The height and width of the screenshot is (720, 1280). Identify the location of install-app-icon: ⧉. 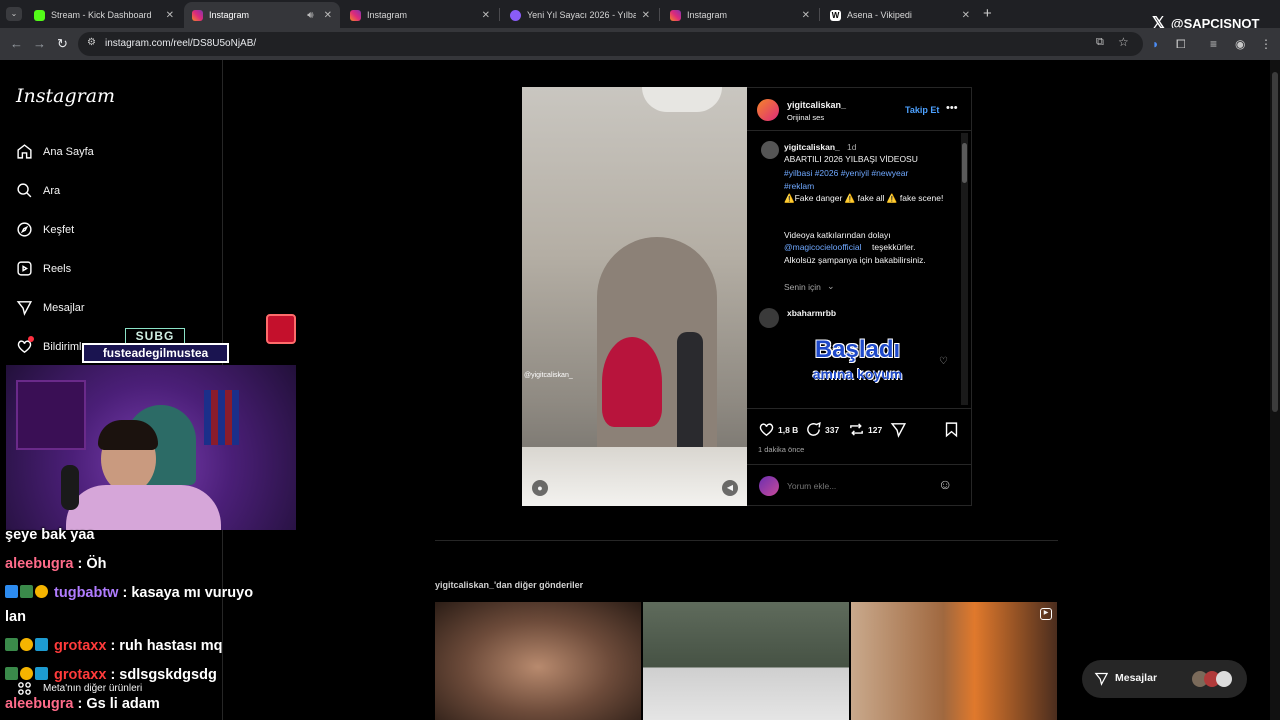
(1100, 42).